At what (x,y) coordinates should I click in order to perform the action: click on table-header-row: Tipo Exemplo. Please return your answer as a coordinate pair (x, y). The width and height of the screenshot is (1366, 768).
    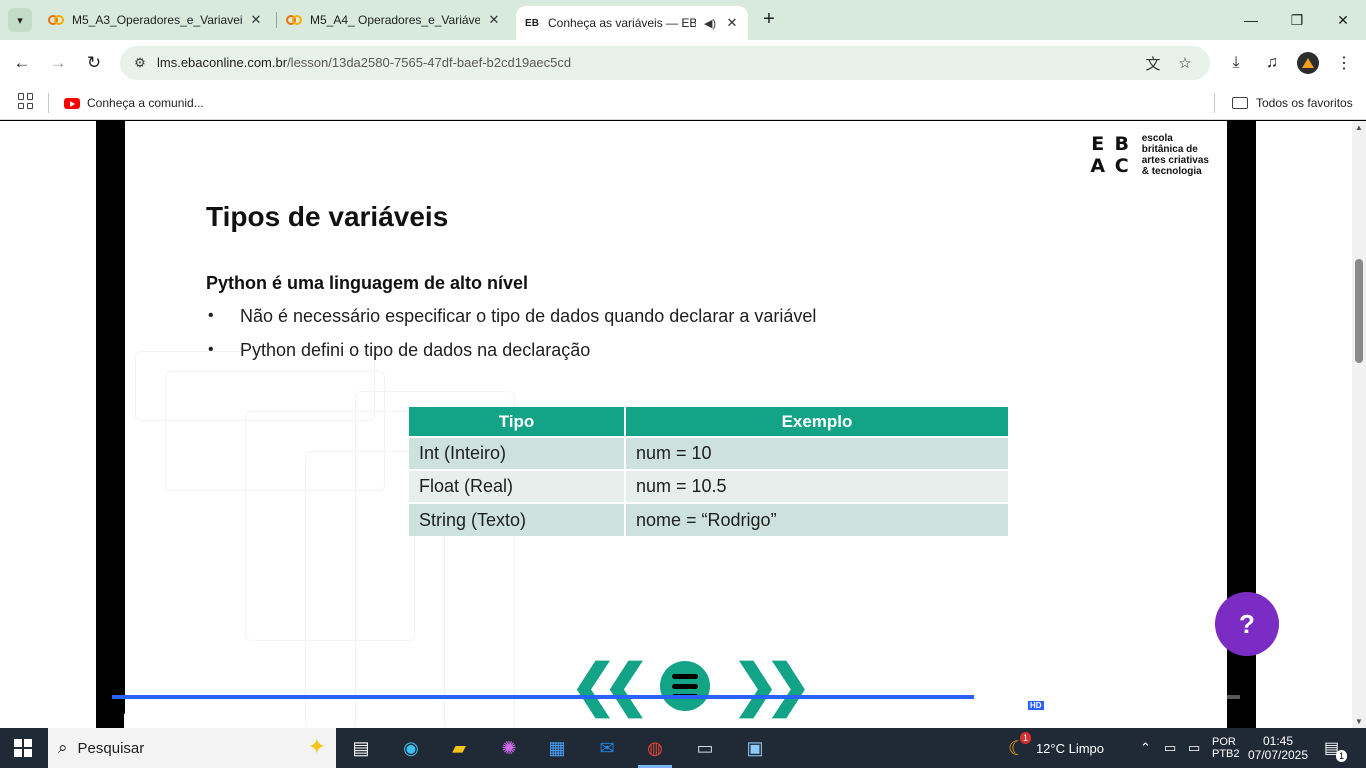
    Looking at the image, I should click on (709, 422).